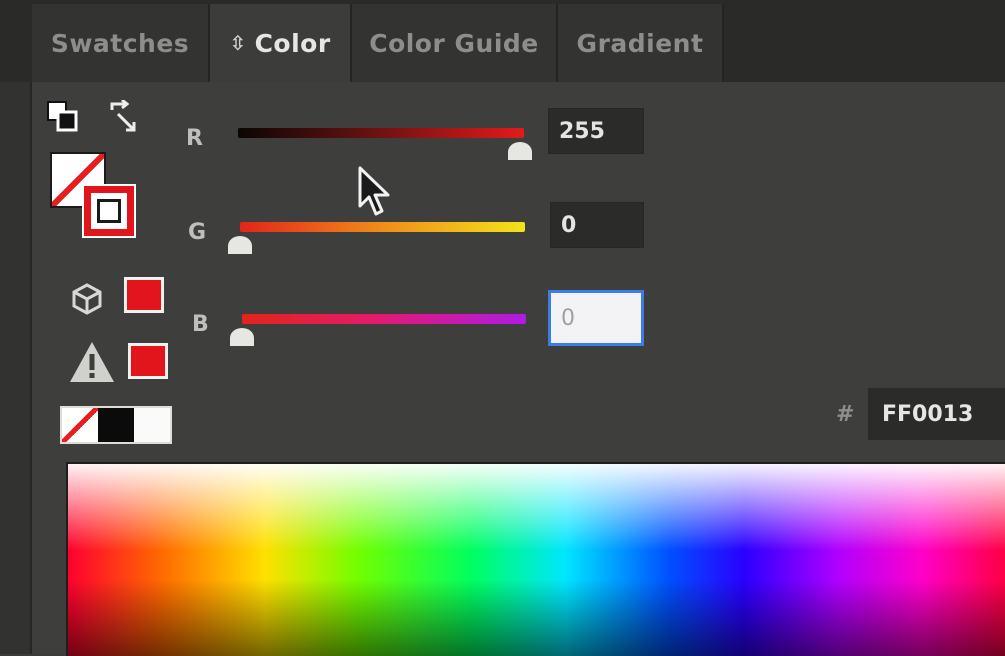 The width and height of the screenshot is (1005, 656). I want to click on red-slider-track, so click(381, 133).